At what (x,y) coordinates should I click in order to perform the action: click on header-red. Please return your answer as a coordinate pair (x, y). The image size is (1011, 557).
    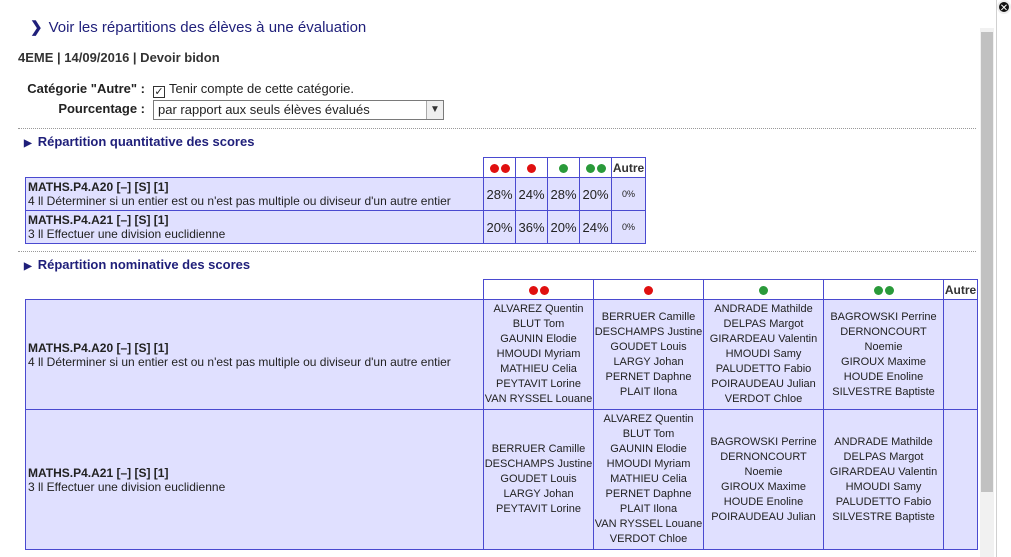
    Looking at the image, I should click on (531, 167).